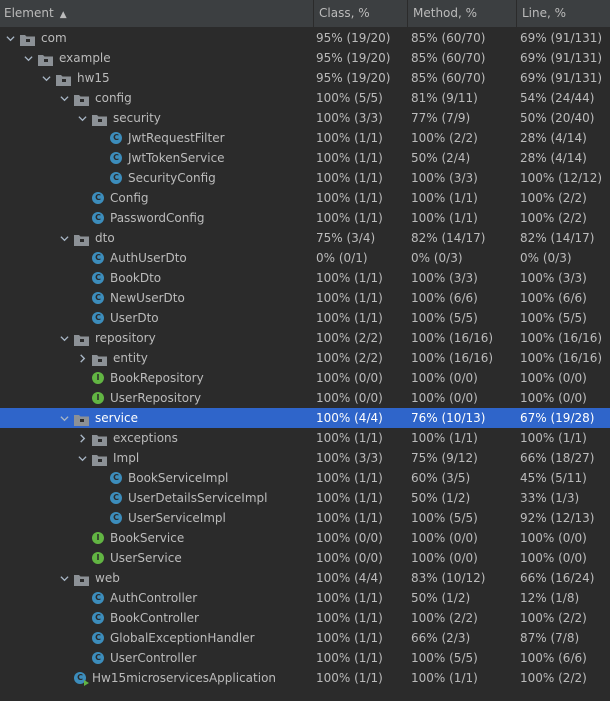  Describe the element at coordinates (305, 258) in the screenshot. I see `tree-row: C AuthUserDto 0% (0/1) 0% (0/3) 0% (0/3)` at that location.